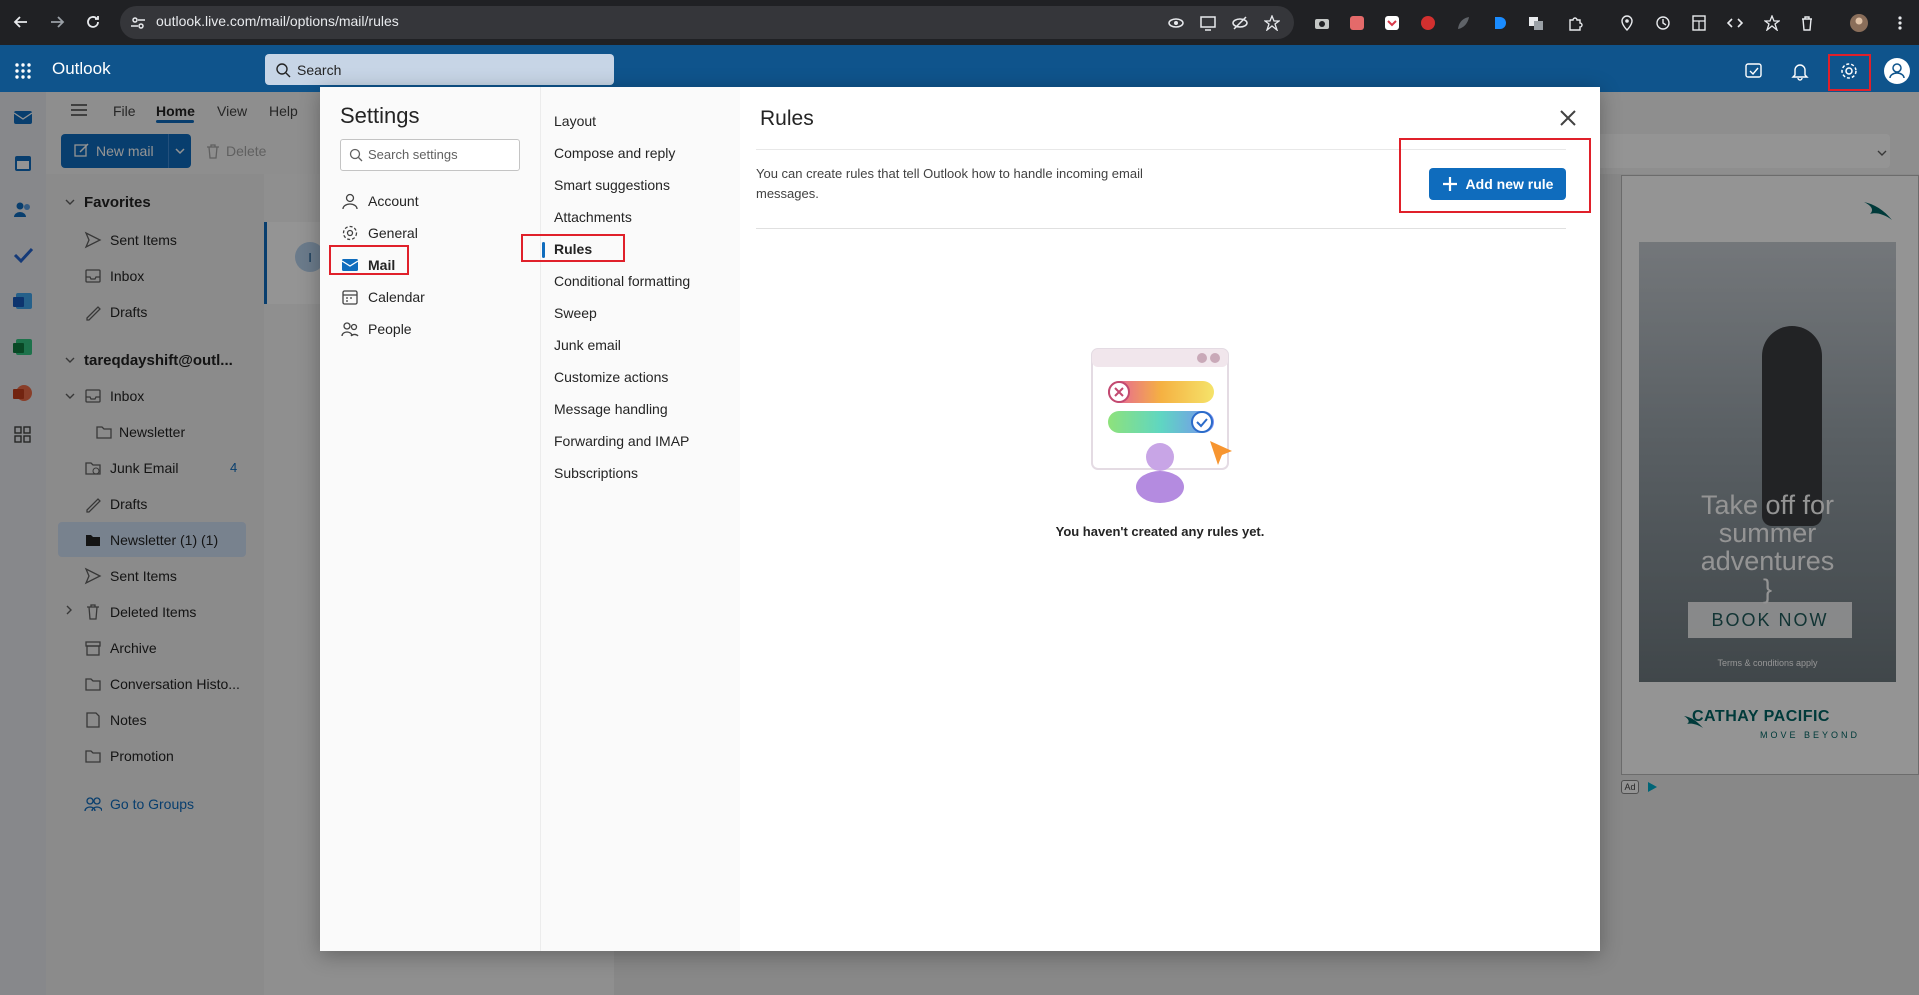  I want to click on site-settings-icon, so click(138, 23).